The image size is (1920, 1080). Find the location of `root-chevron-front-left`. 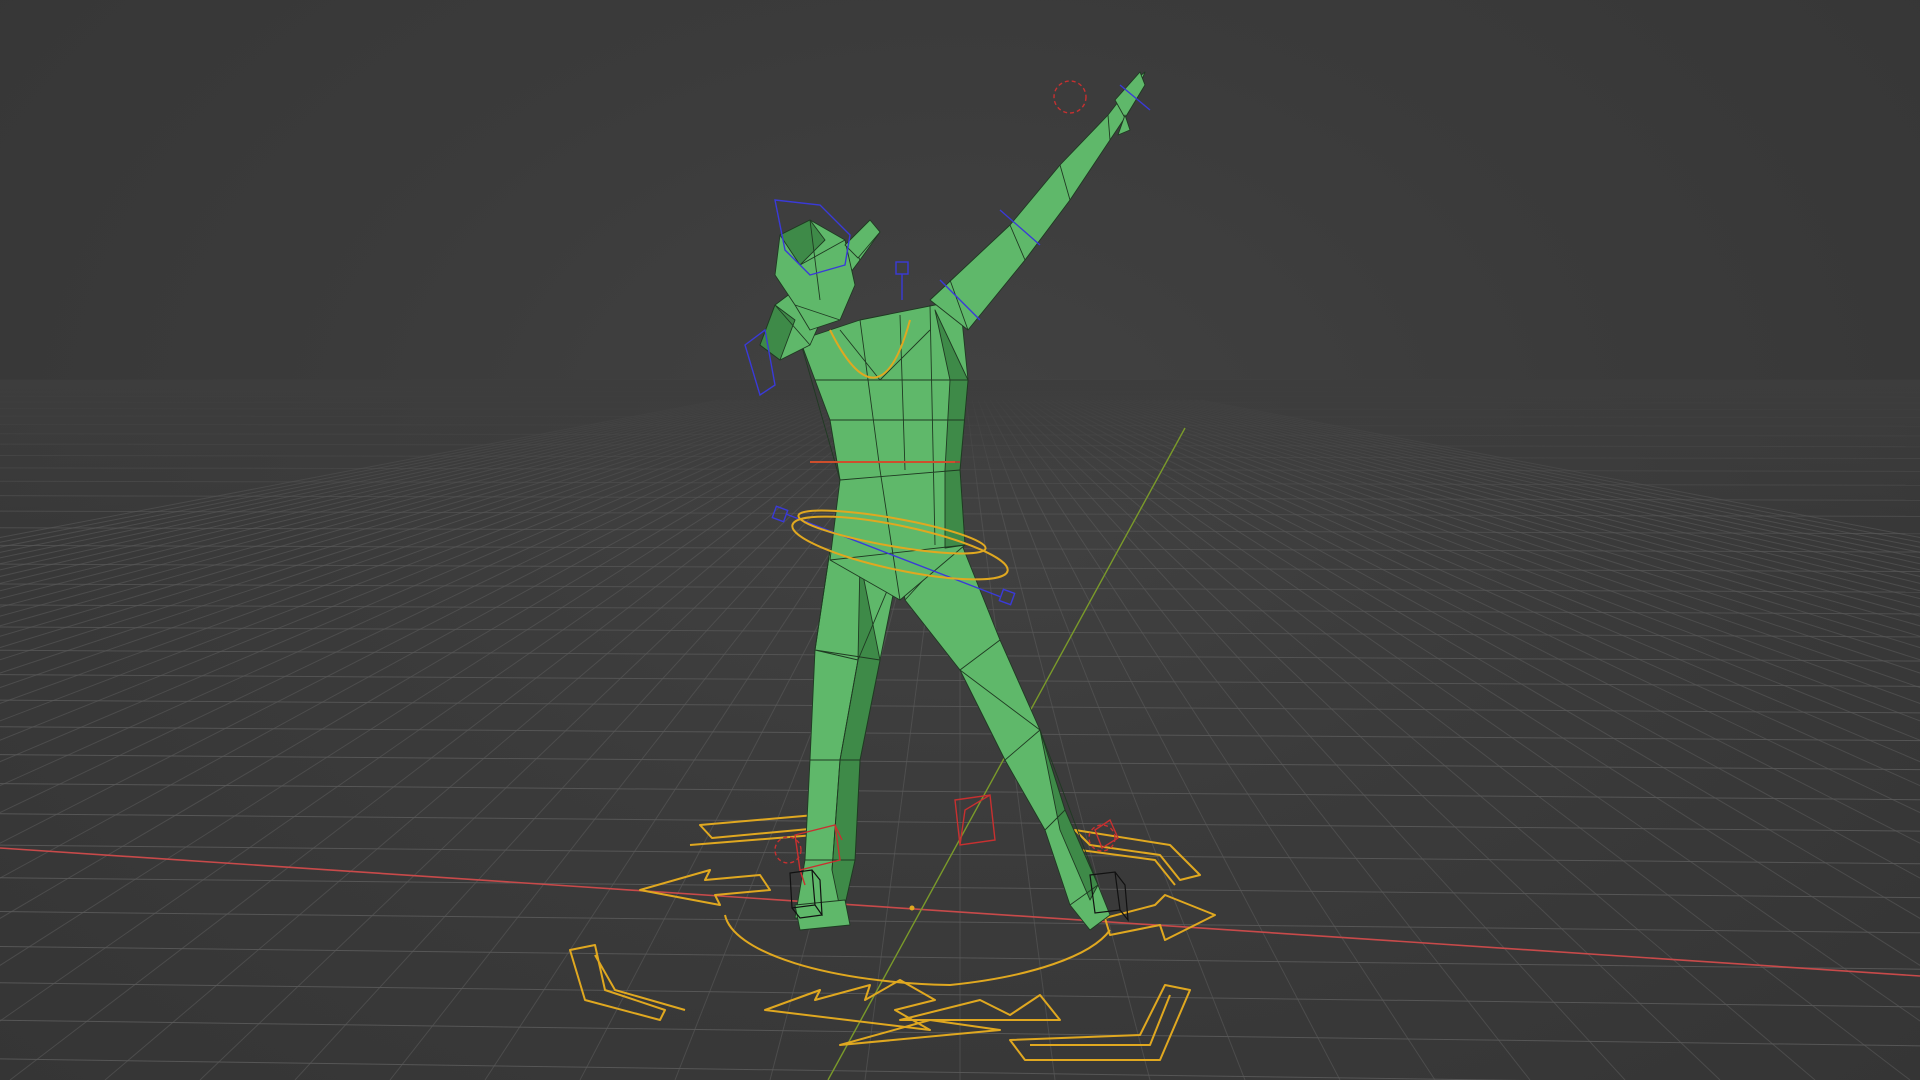

root-chevron-front-left is located at coordinates (627, 982).